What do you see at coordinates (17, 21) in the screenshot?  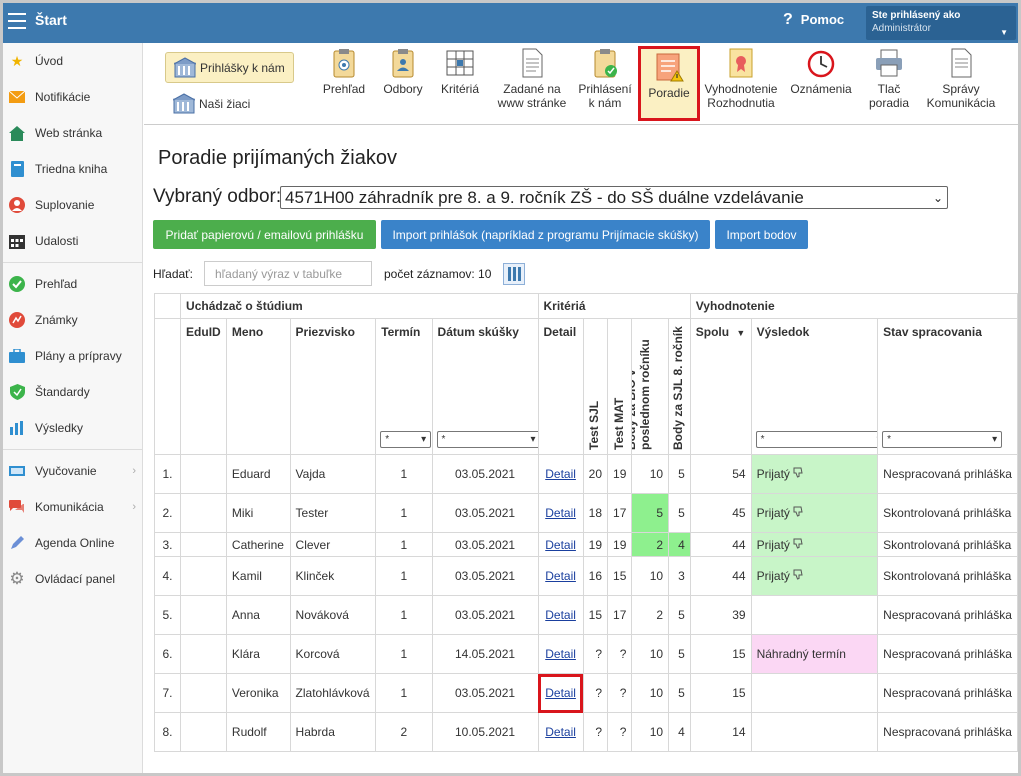 I see `menu-icon` at bounding box center [17, 21].